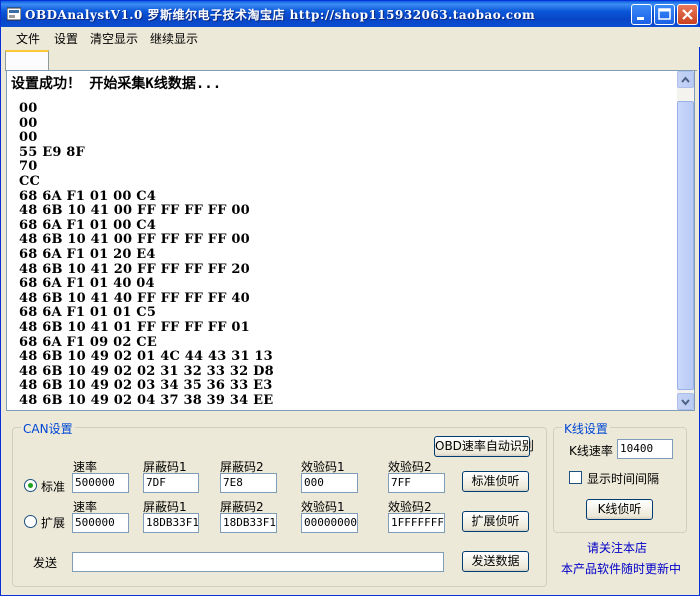  What do you see at coordinates (351, 37) in the screenshot?
I see `menu-bar: 文件 设置 清空显示 继续显示` at bounding box center [351, 37].